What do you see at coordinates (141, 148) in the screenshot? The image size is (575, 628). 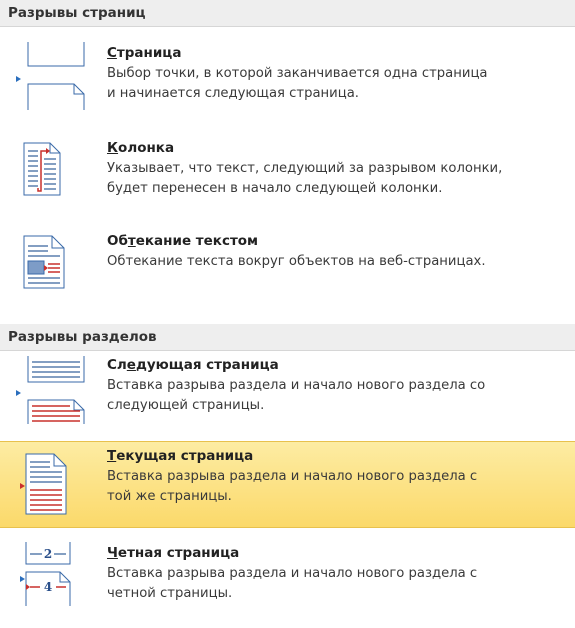 I see `menu-item-title: Колонка` at bounding box center [141, 148].